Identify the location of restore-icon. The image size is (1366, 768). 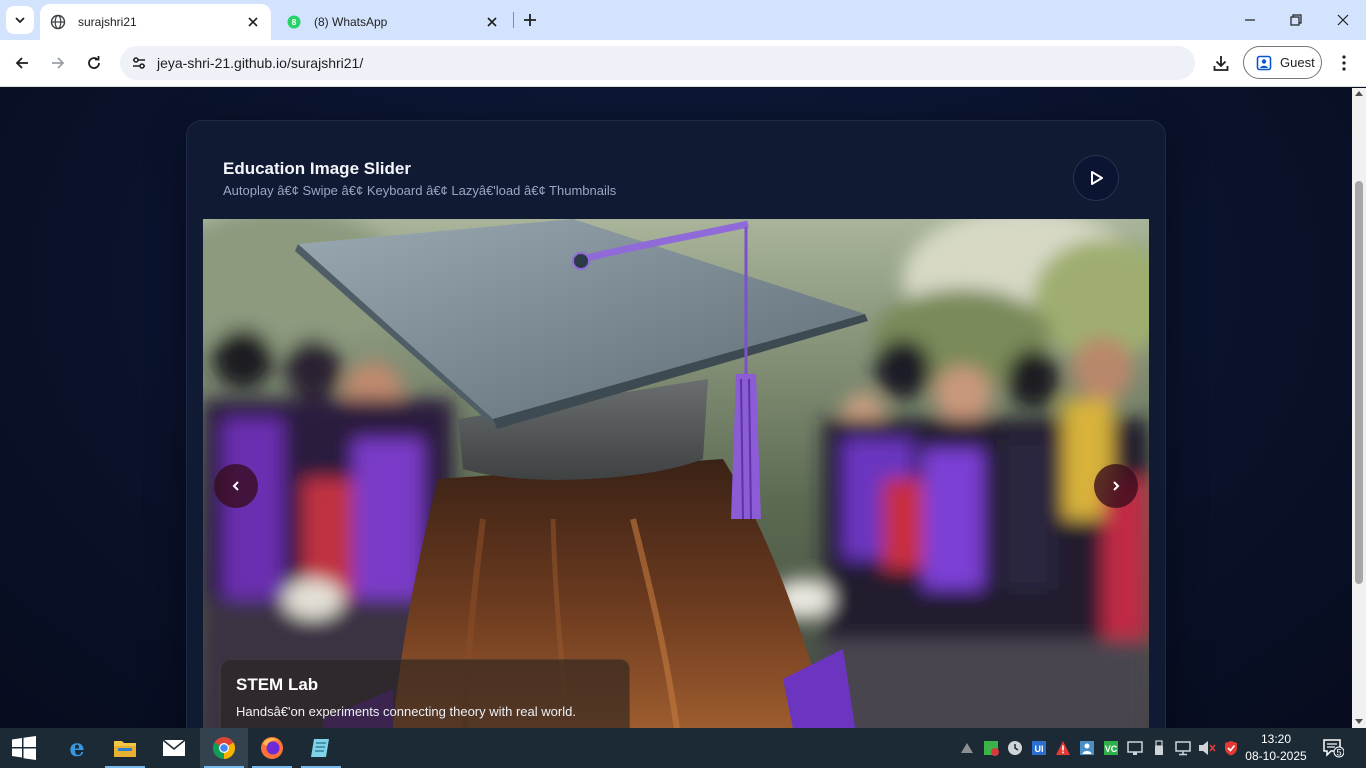
(1296, 20).